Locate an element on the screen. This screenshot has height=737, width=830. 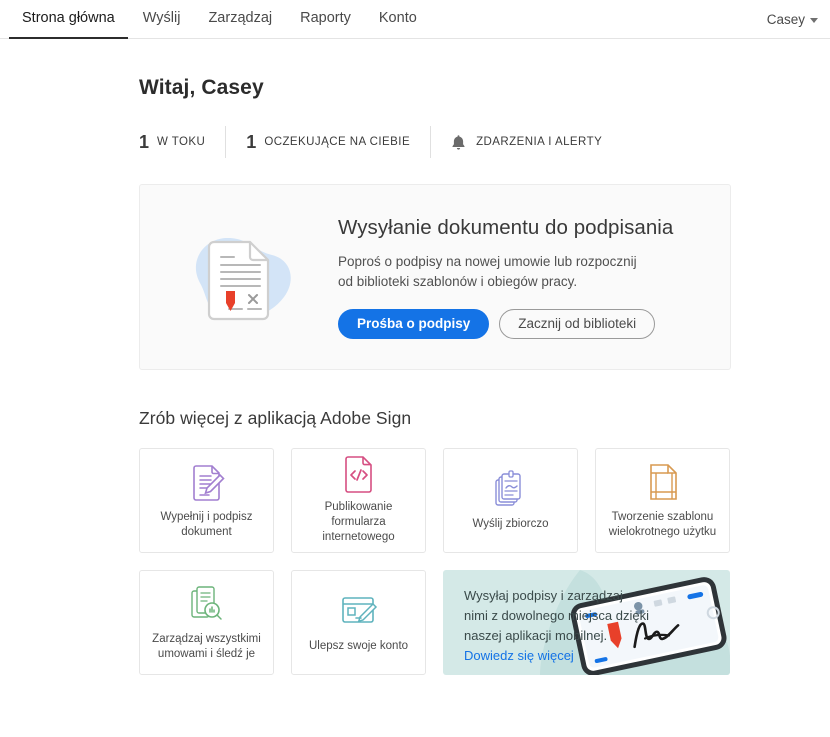
reusable-template-icon is located at coordinates (663, 482).